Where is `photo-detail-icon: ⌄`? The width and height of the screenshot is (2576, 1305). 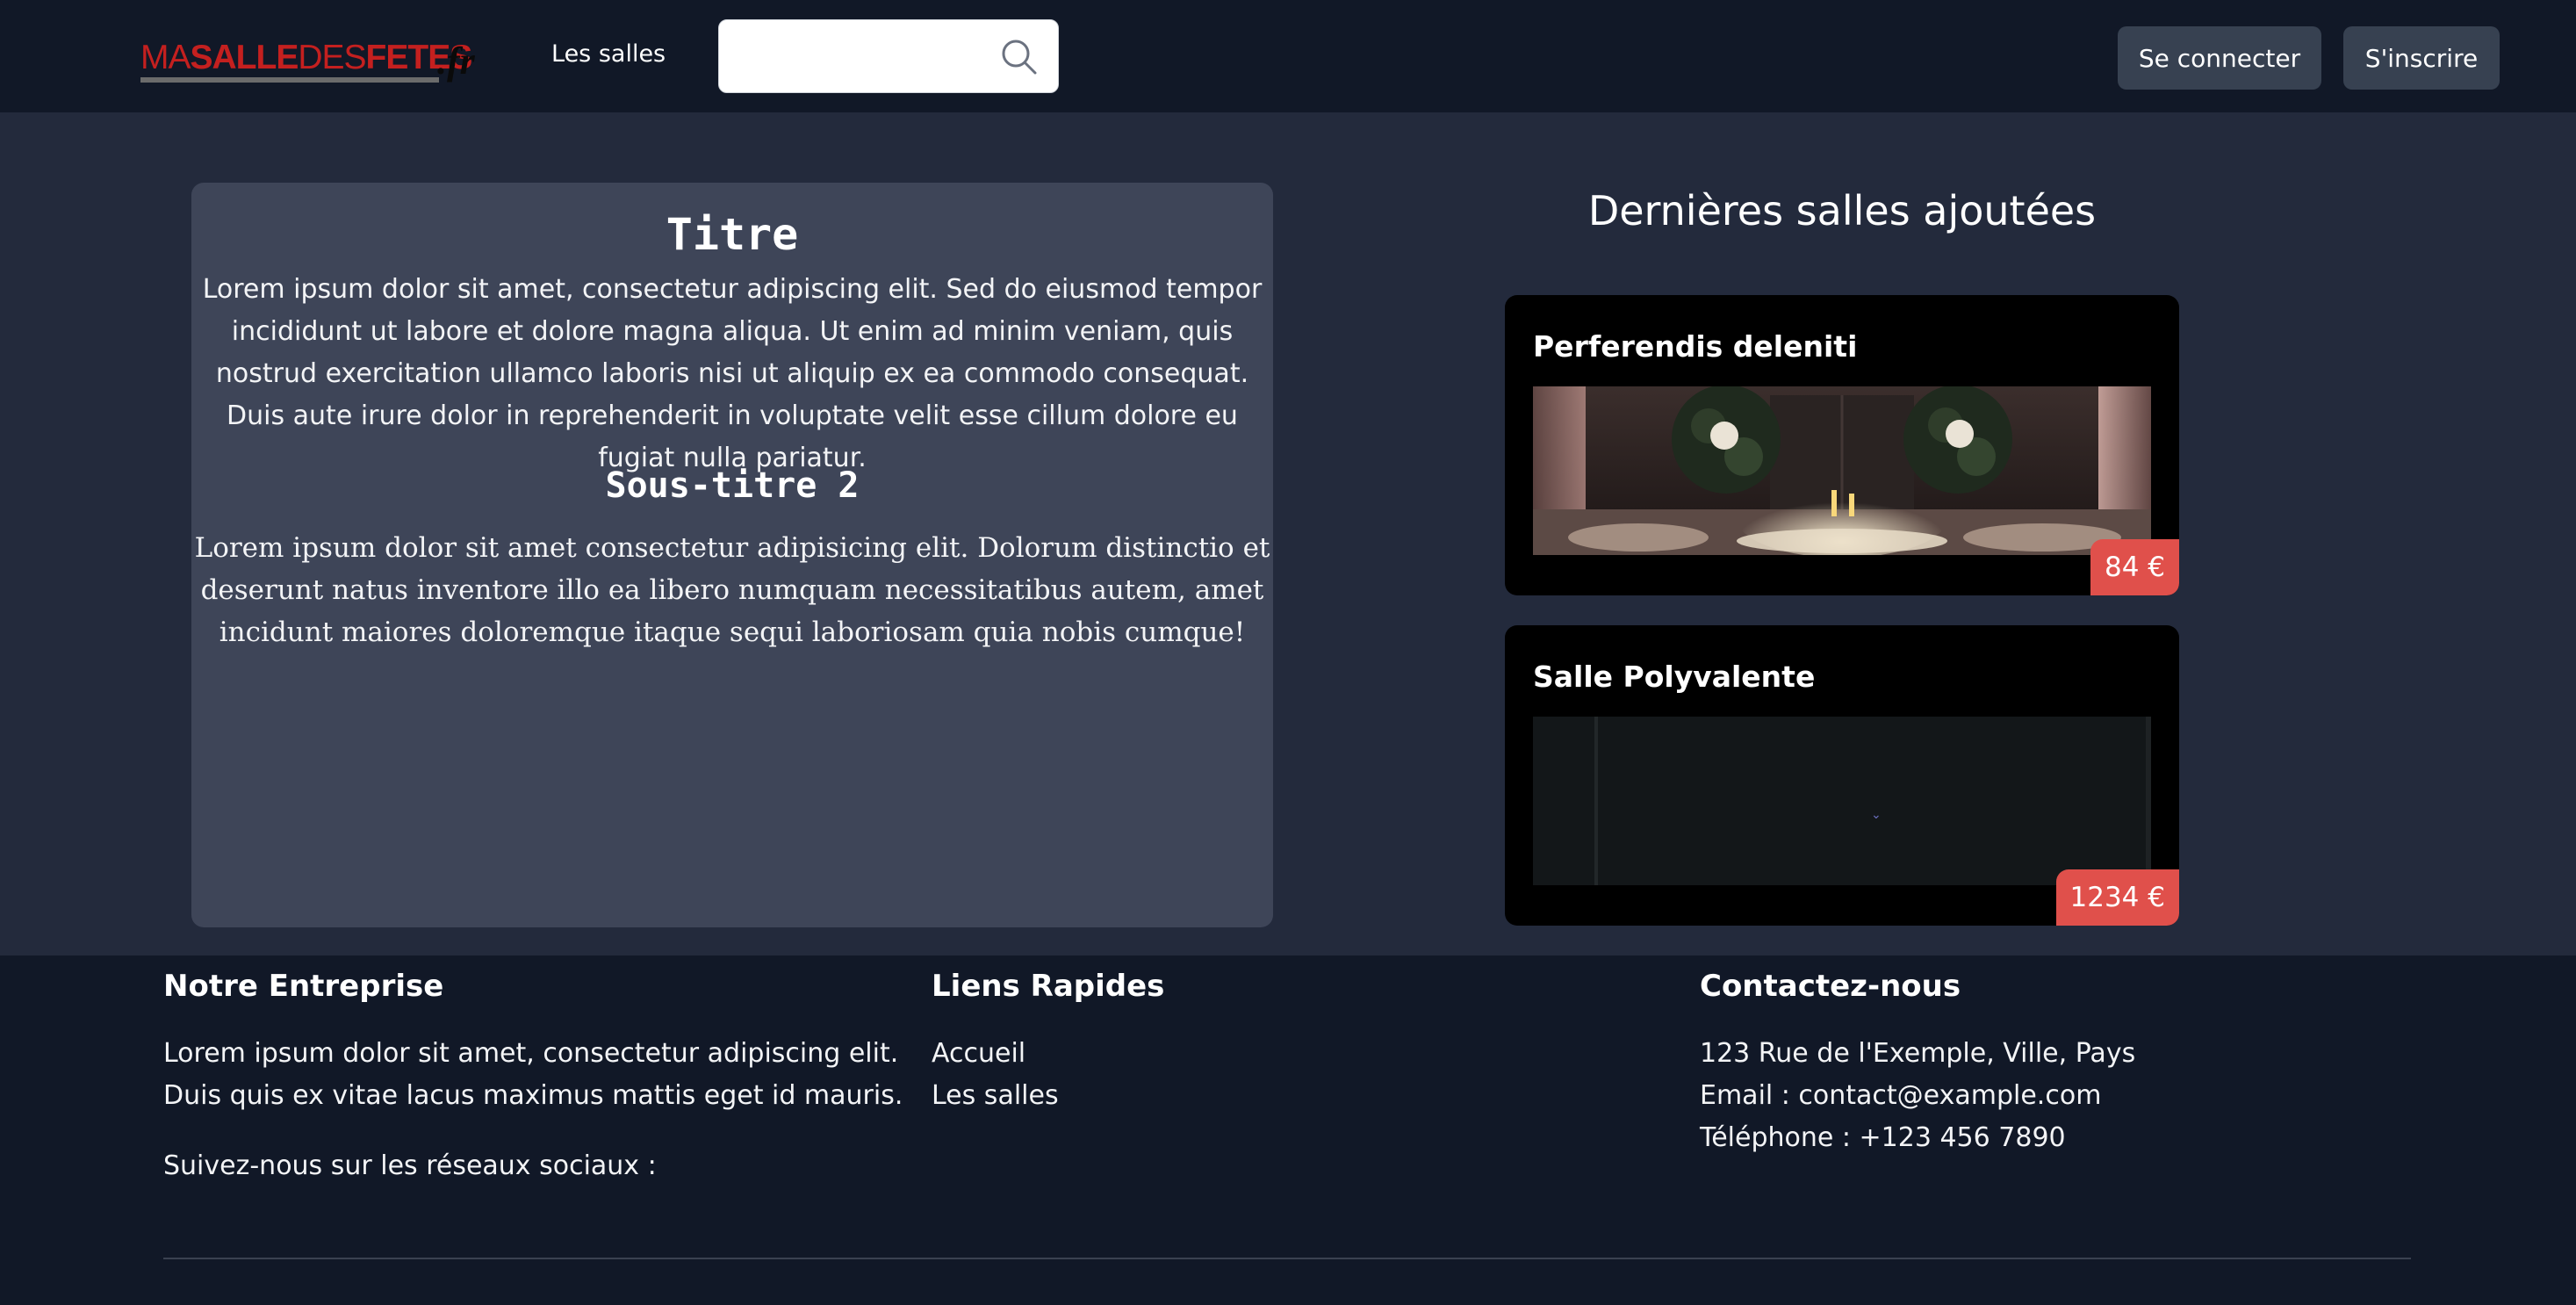 photo-detail-icon: ⌄ is located at coordinates (1876, 815).